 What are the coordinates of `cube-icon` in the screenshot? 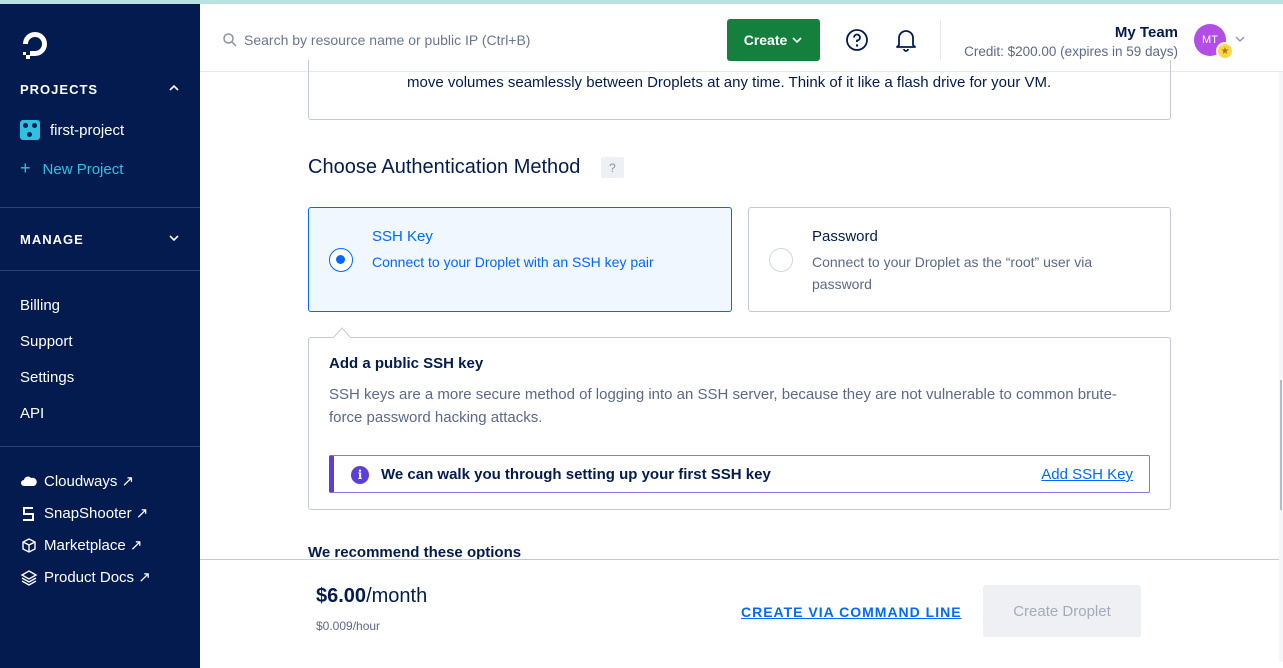 It's located at (29, 545).